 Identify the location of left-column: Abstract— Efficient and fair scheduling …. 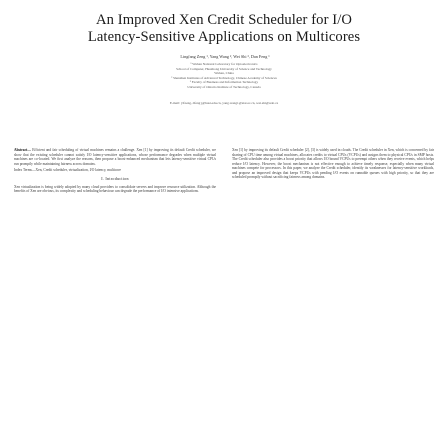
(115, 171).